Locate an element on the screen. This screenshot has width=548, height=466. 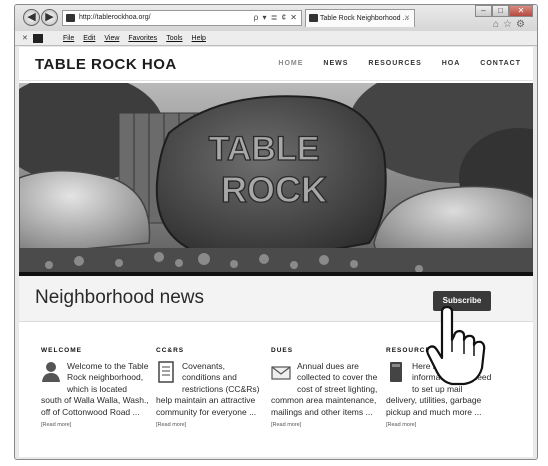
menu-bar: ✕ File Edit View Favorites Tools Help is located at coordinates (276, 38).